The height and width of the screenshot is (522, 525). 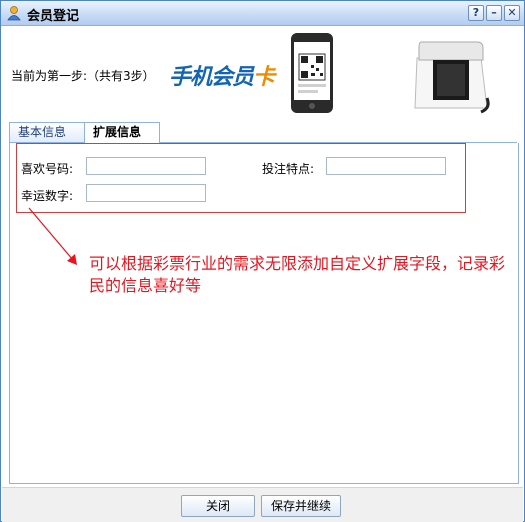 What do you see at coordinates (146, 193) in the screenshot?
I see `lucky-number-input` at bounding box center [146, 193].